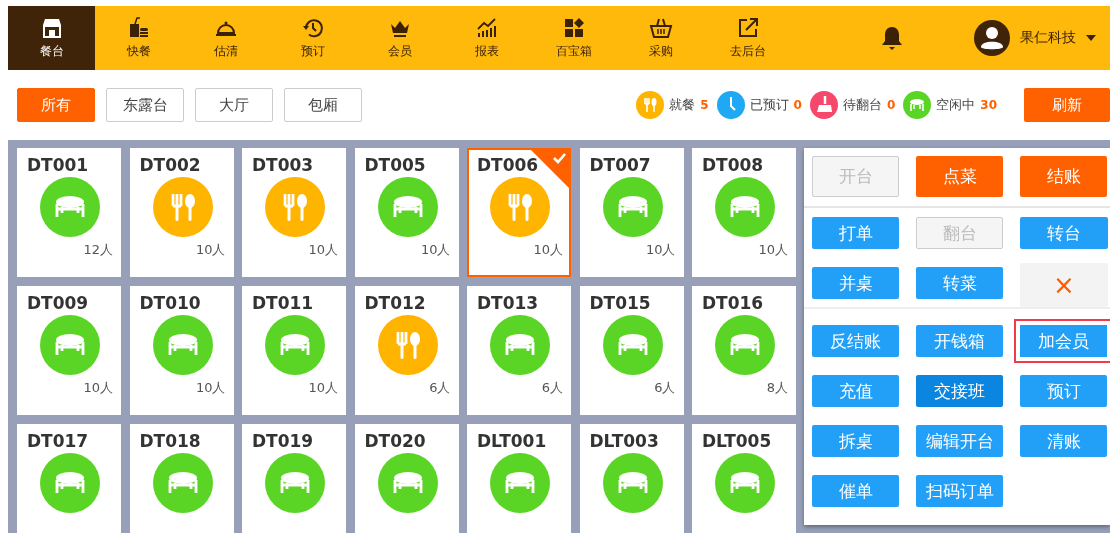 The width and height of the screenshot is (1110, 533). What do you see at coordinates (508, 165) in the screenshot?
I see `table-name: DT006` at bounding box center [508, 165].